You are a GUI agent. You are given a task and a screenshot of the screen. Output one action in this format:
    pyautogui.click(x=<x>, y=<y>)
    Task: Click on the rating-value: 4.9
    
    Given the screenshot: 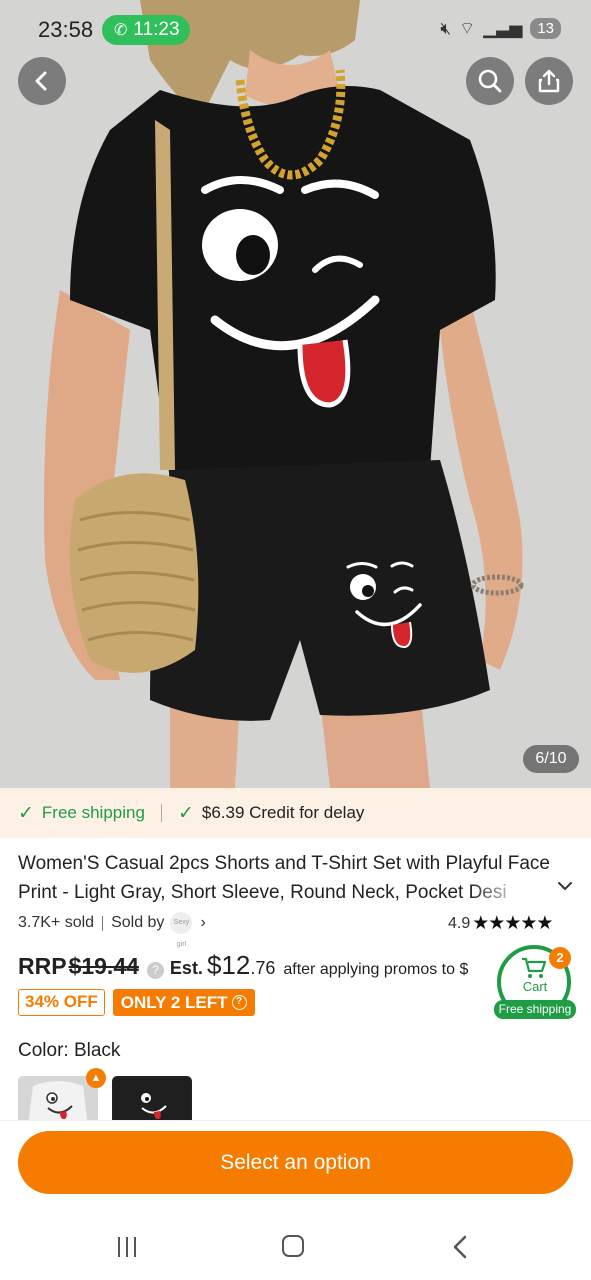 What is the action you would take?
    pyautogui.click(x=459, y=923)
    